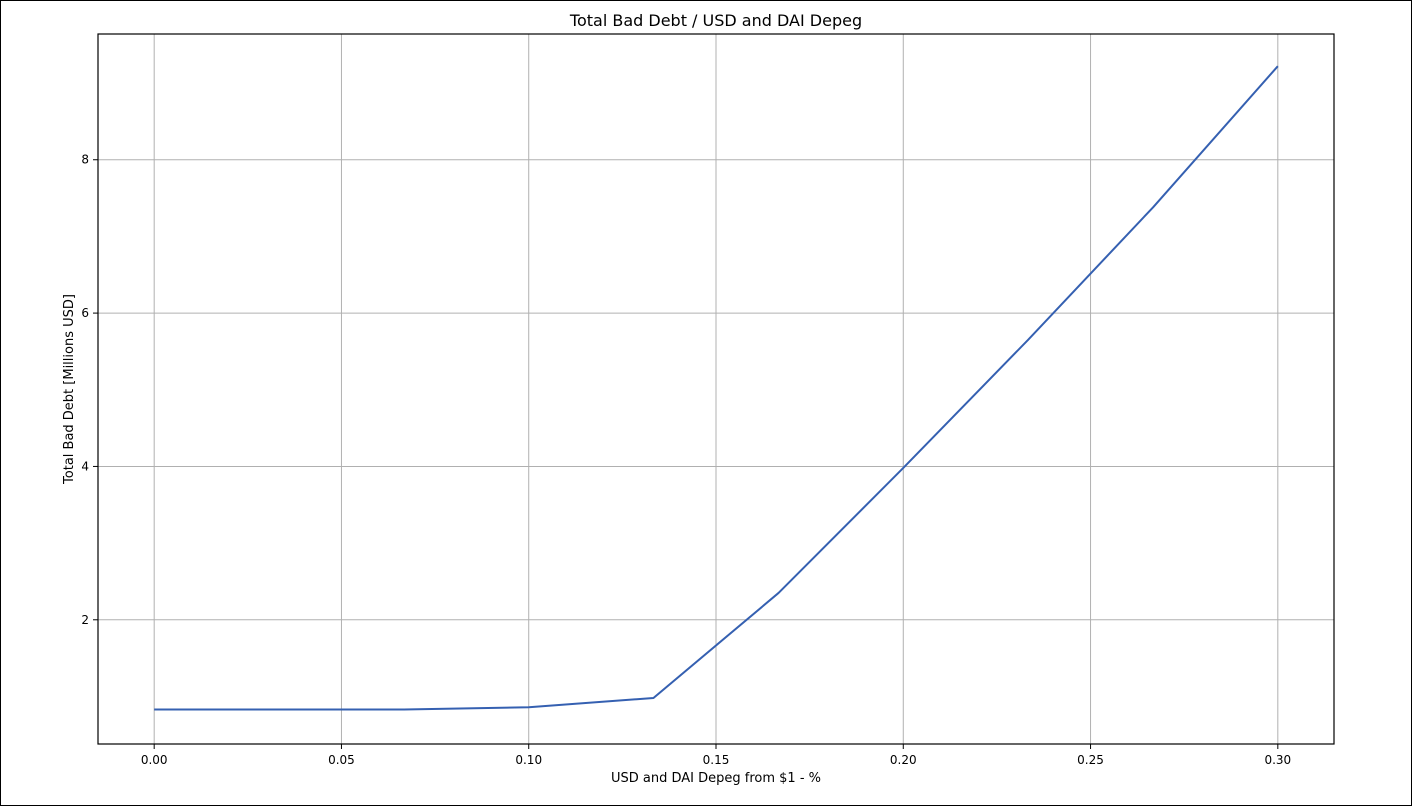  What do you see at coordinates (716, 760) in the screenshot?
I see `x-tick-label: 0.15` at bounding box center [716, 760].